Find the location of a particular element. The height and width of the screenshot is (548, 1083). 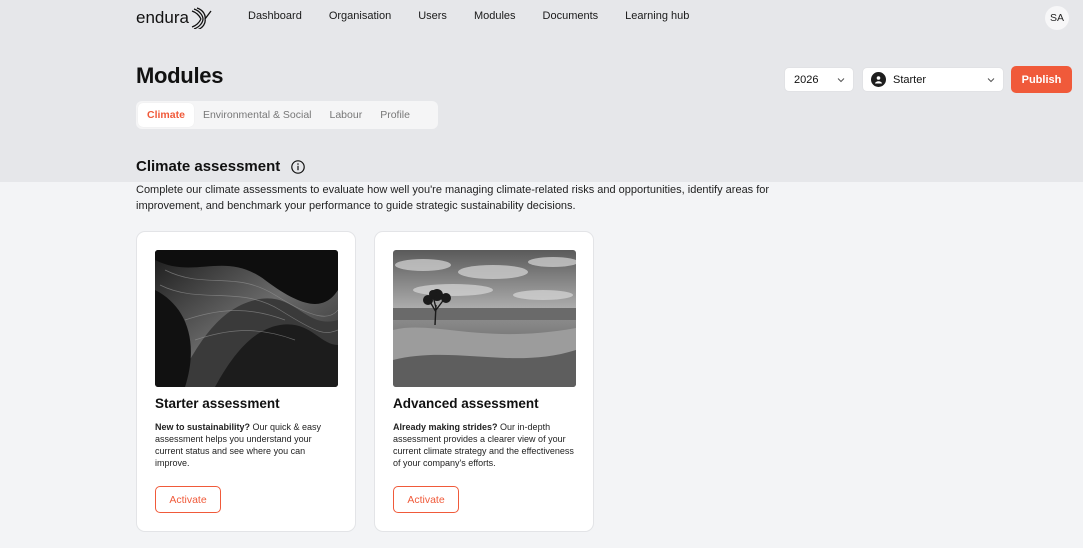

plan-badge-icon is located at coordinates (878, 79).